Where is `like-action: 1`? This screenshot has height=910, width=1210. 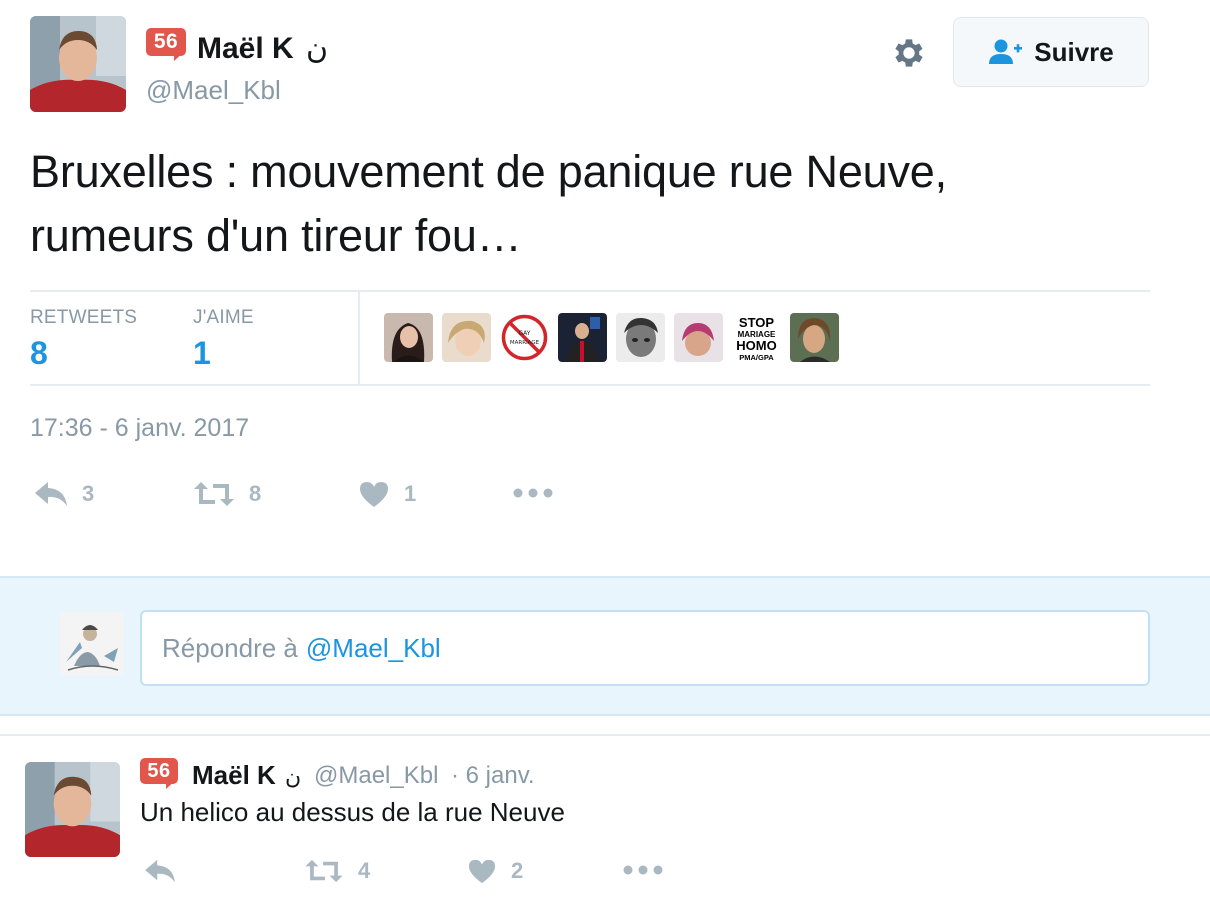
like-action: 1 is located at coordinates (387, 494).